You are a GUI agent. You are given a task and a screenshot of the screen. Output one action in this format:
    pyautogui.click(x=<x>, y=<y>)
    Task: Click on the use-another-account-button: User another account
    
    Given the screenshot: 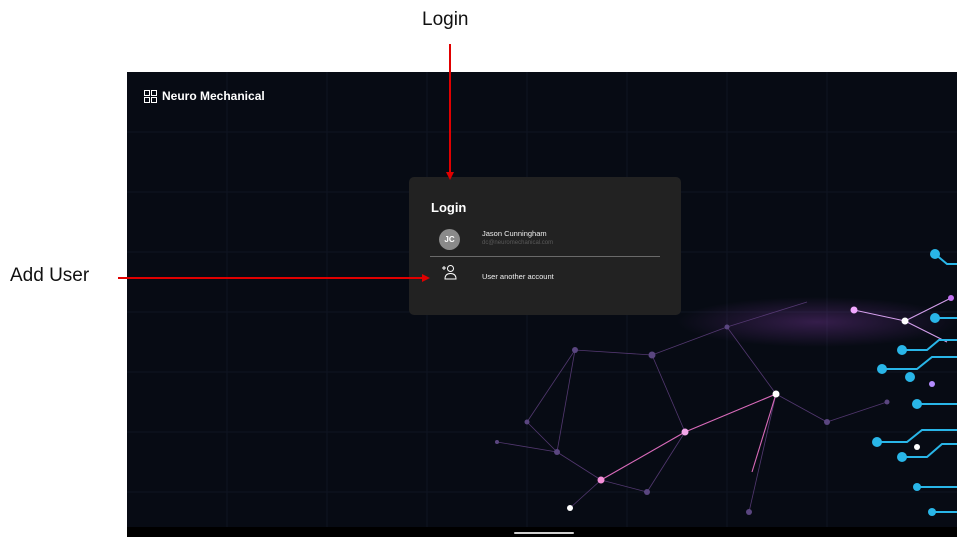 What is the action you would take?
    pyautogui.click(x=545, y=275)
    